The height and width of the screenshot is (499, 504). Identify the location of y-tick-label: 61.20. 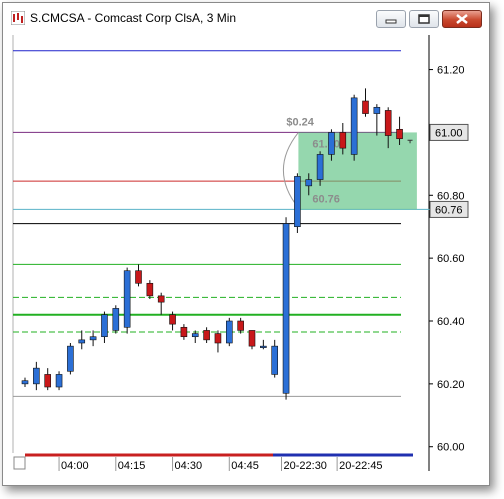
(451, 71).